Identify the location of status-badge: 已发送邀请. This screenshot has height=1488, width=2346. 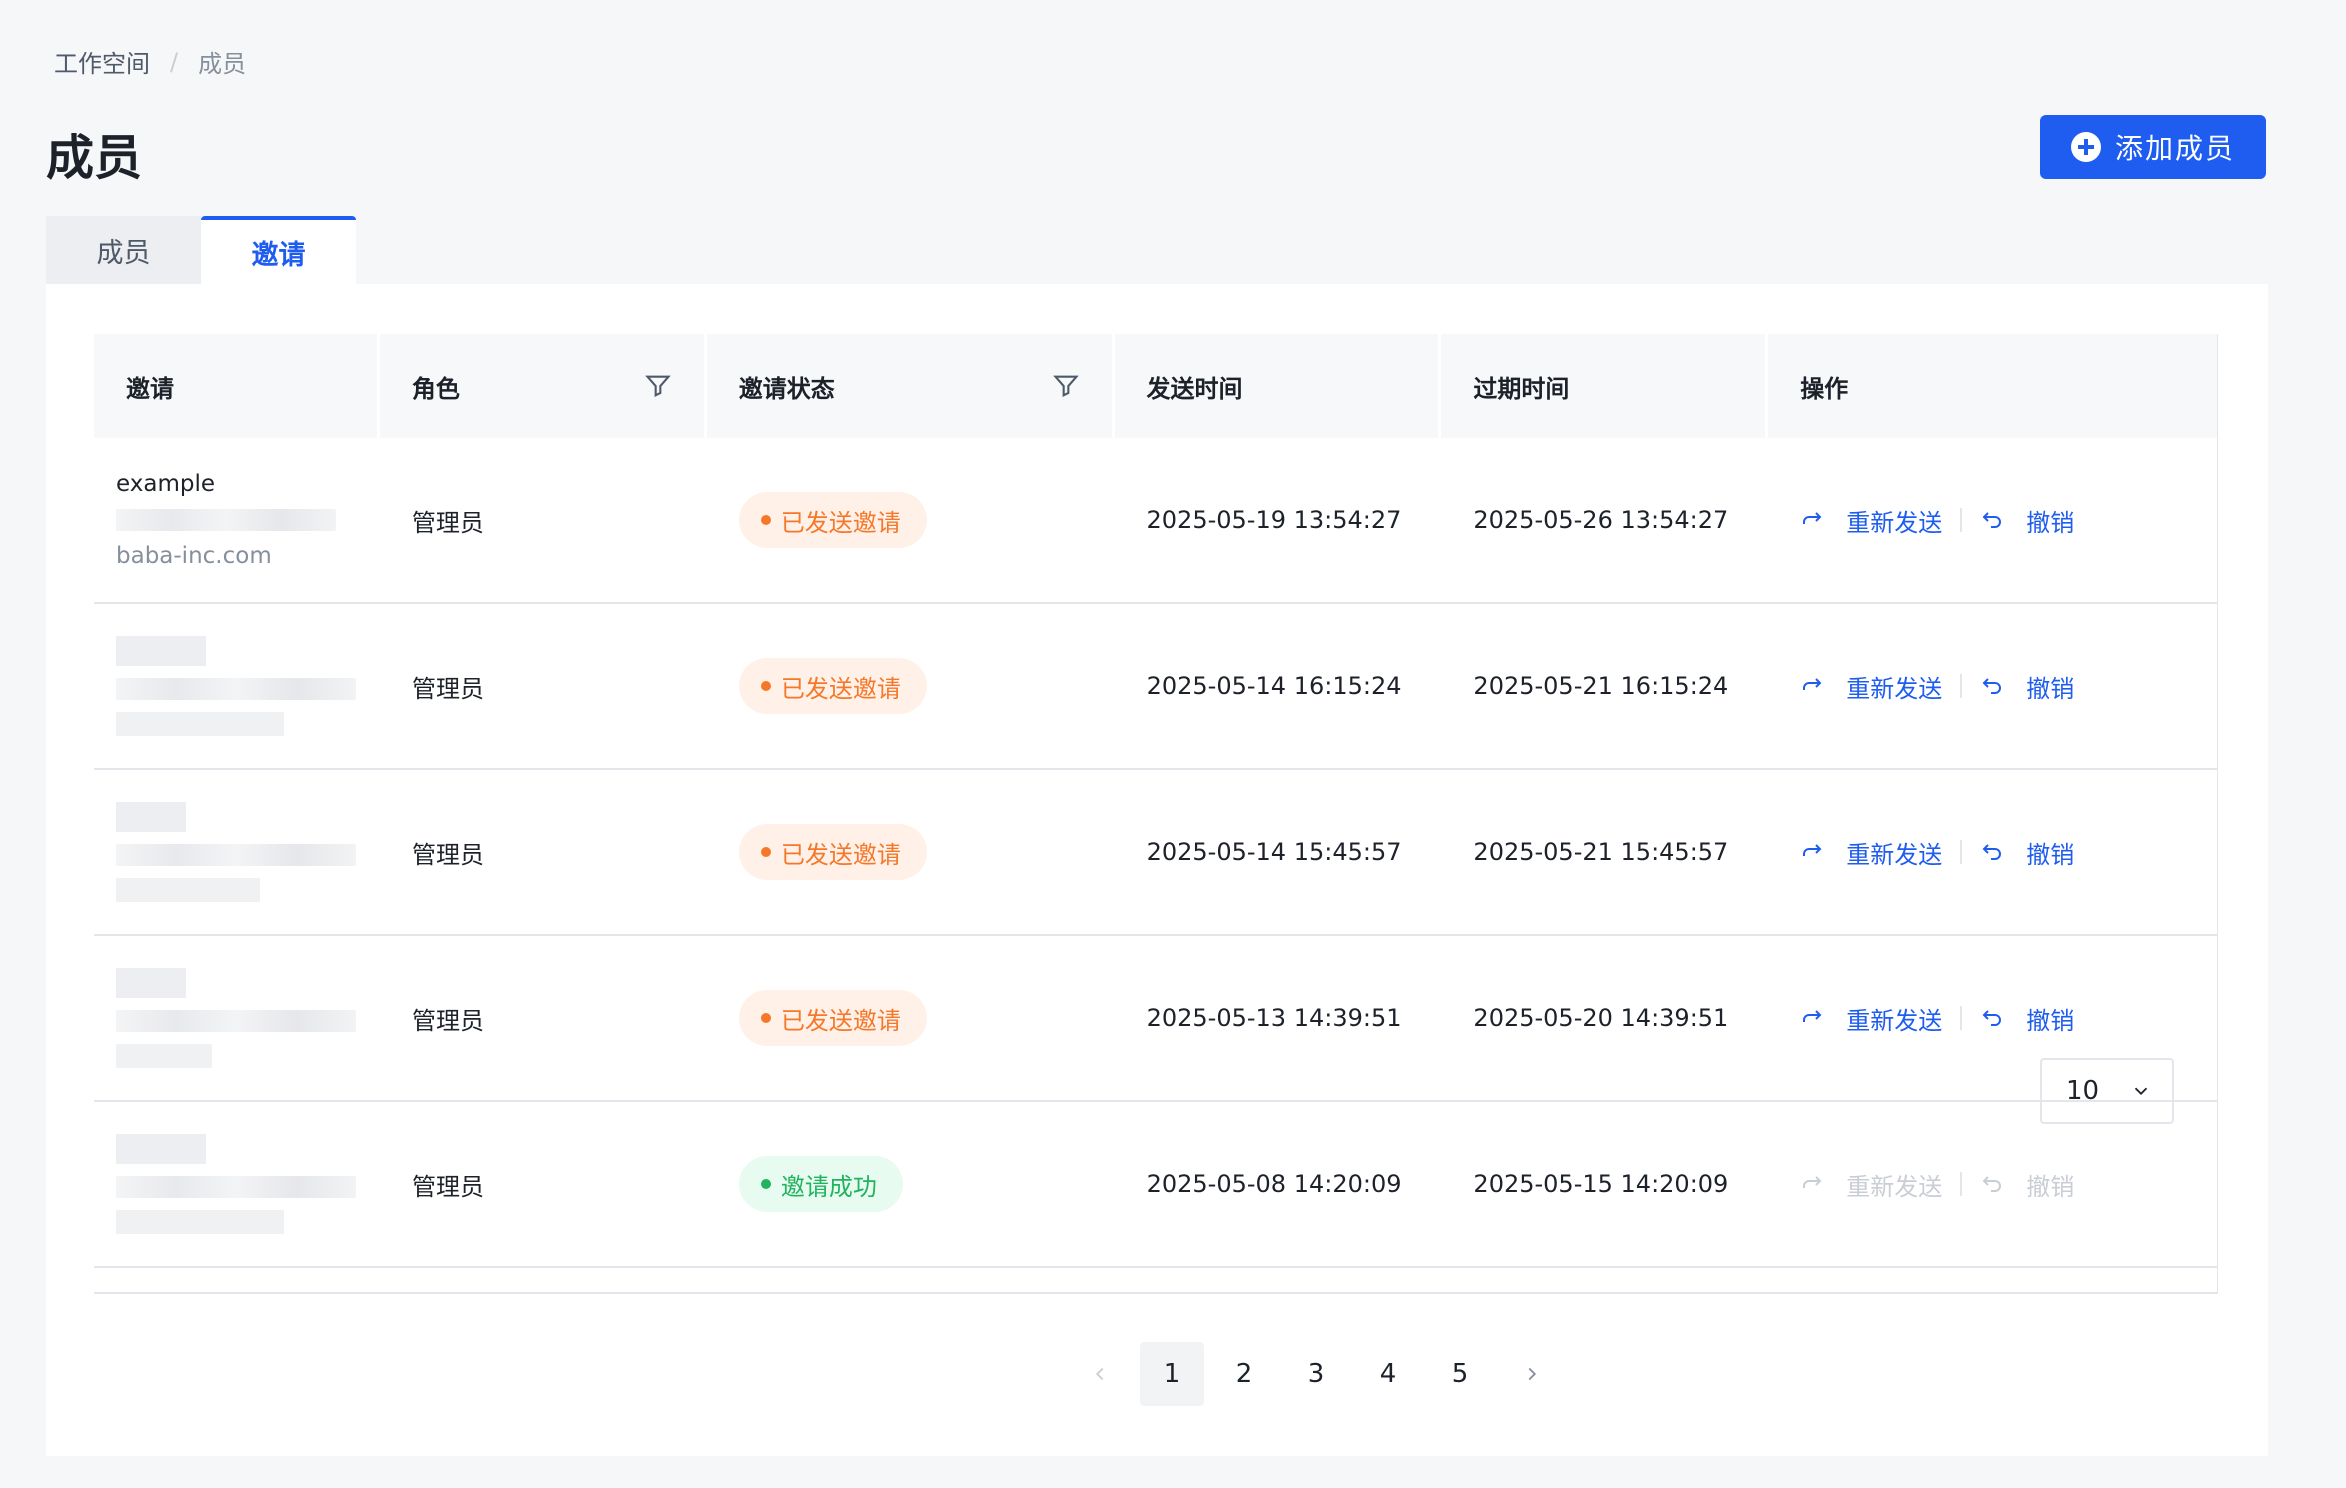
(832, 852).